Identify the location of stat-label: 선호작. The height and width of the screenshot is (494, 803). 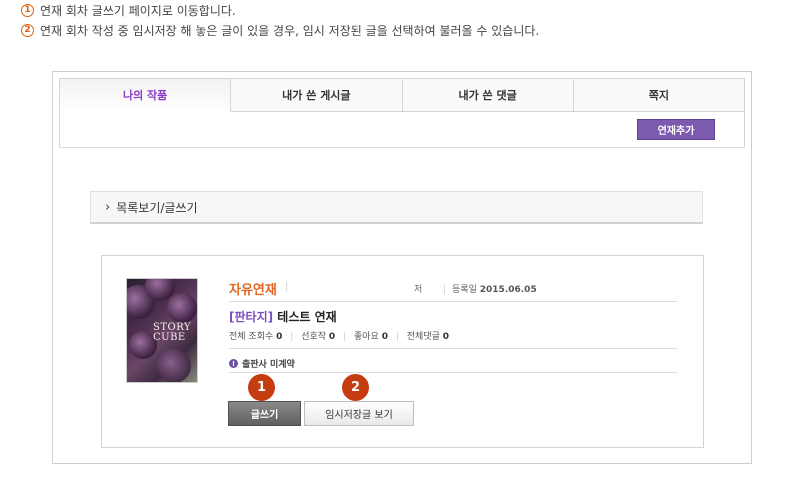
(314, 337).